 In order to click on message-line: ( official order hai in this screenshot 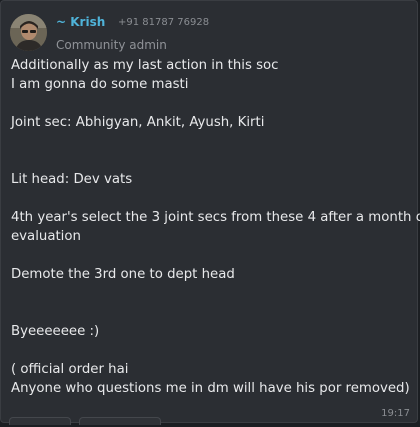, I will do `click(70, 369)`.